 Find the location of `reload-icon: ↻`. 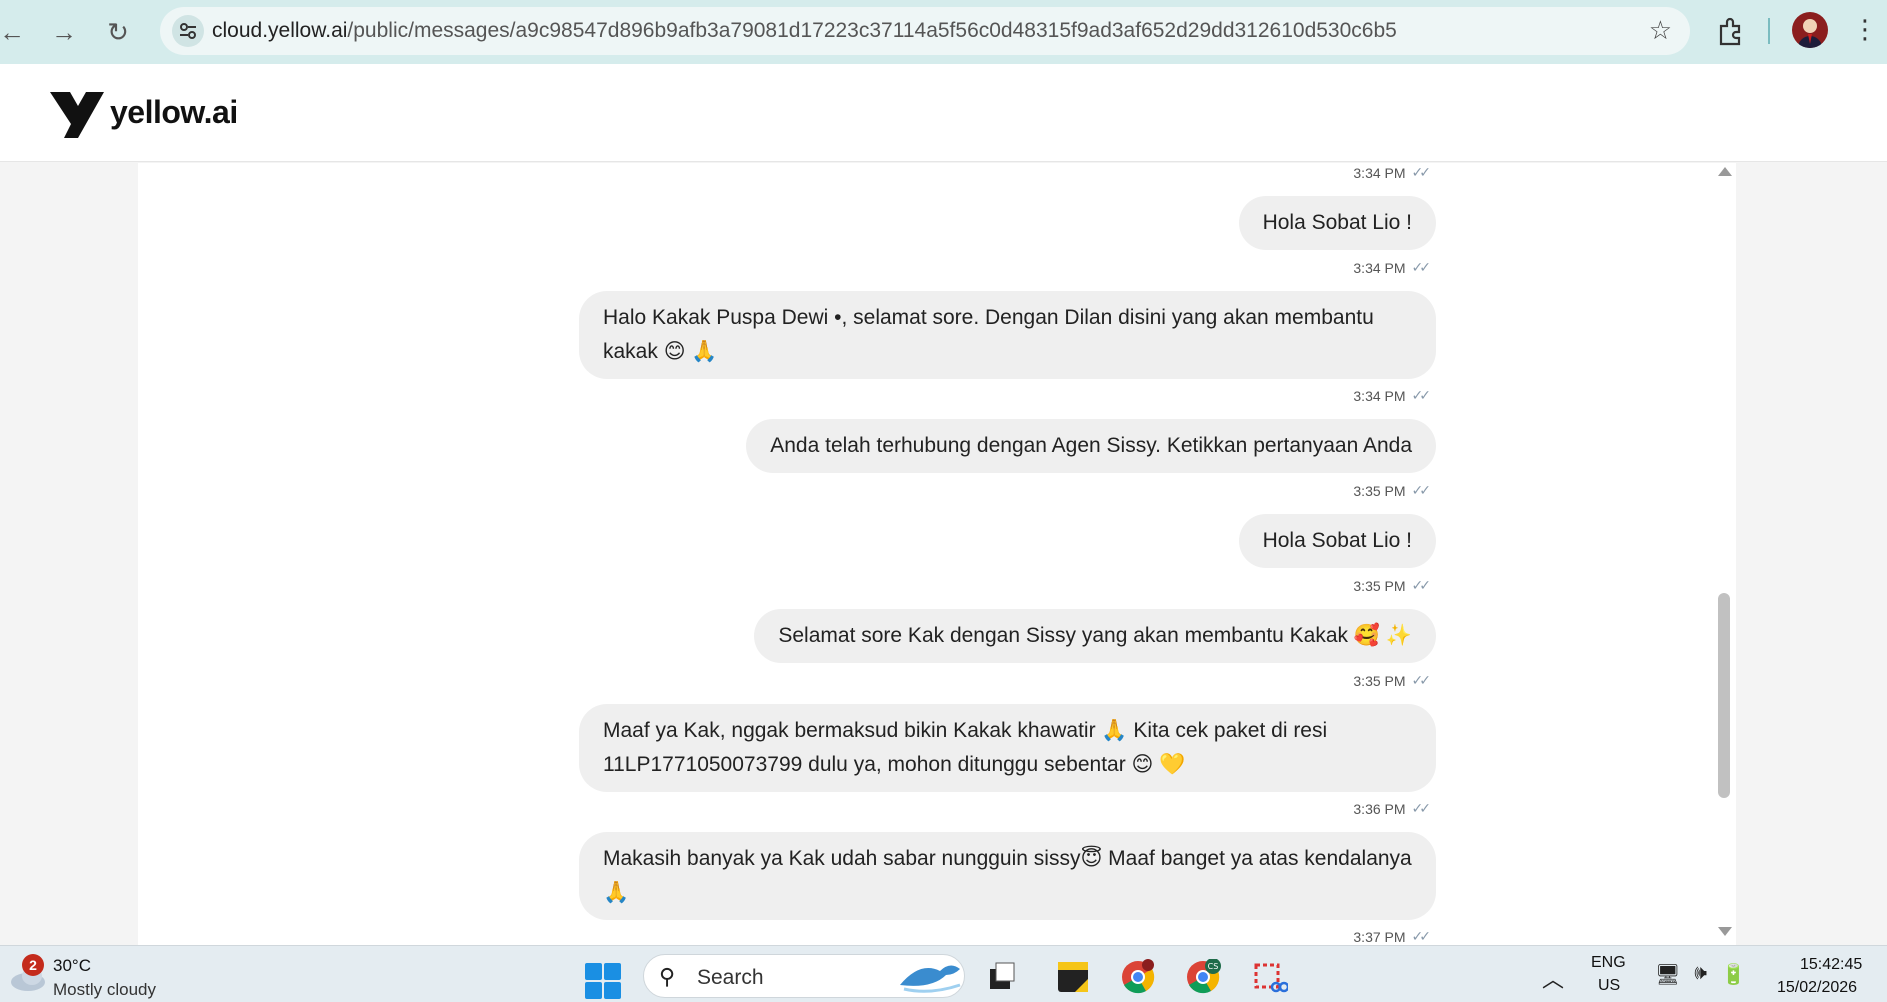

reload-icon: ↻ is located at coordinates (118, 32).